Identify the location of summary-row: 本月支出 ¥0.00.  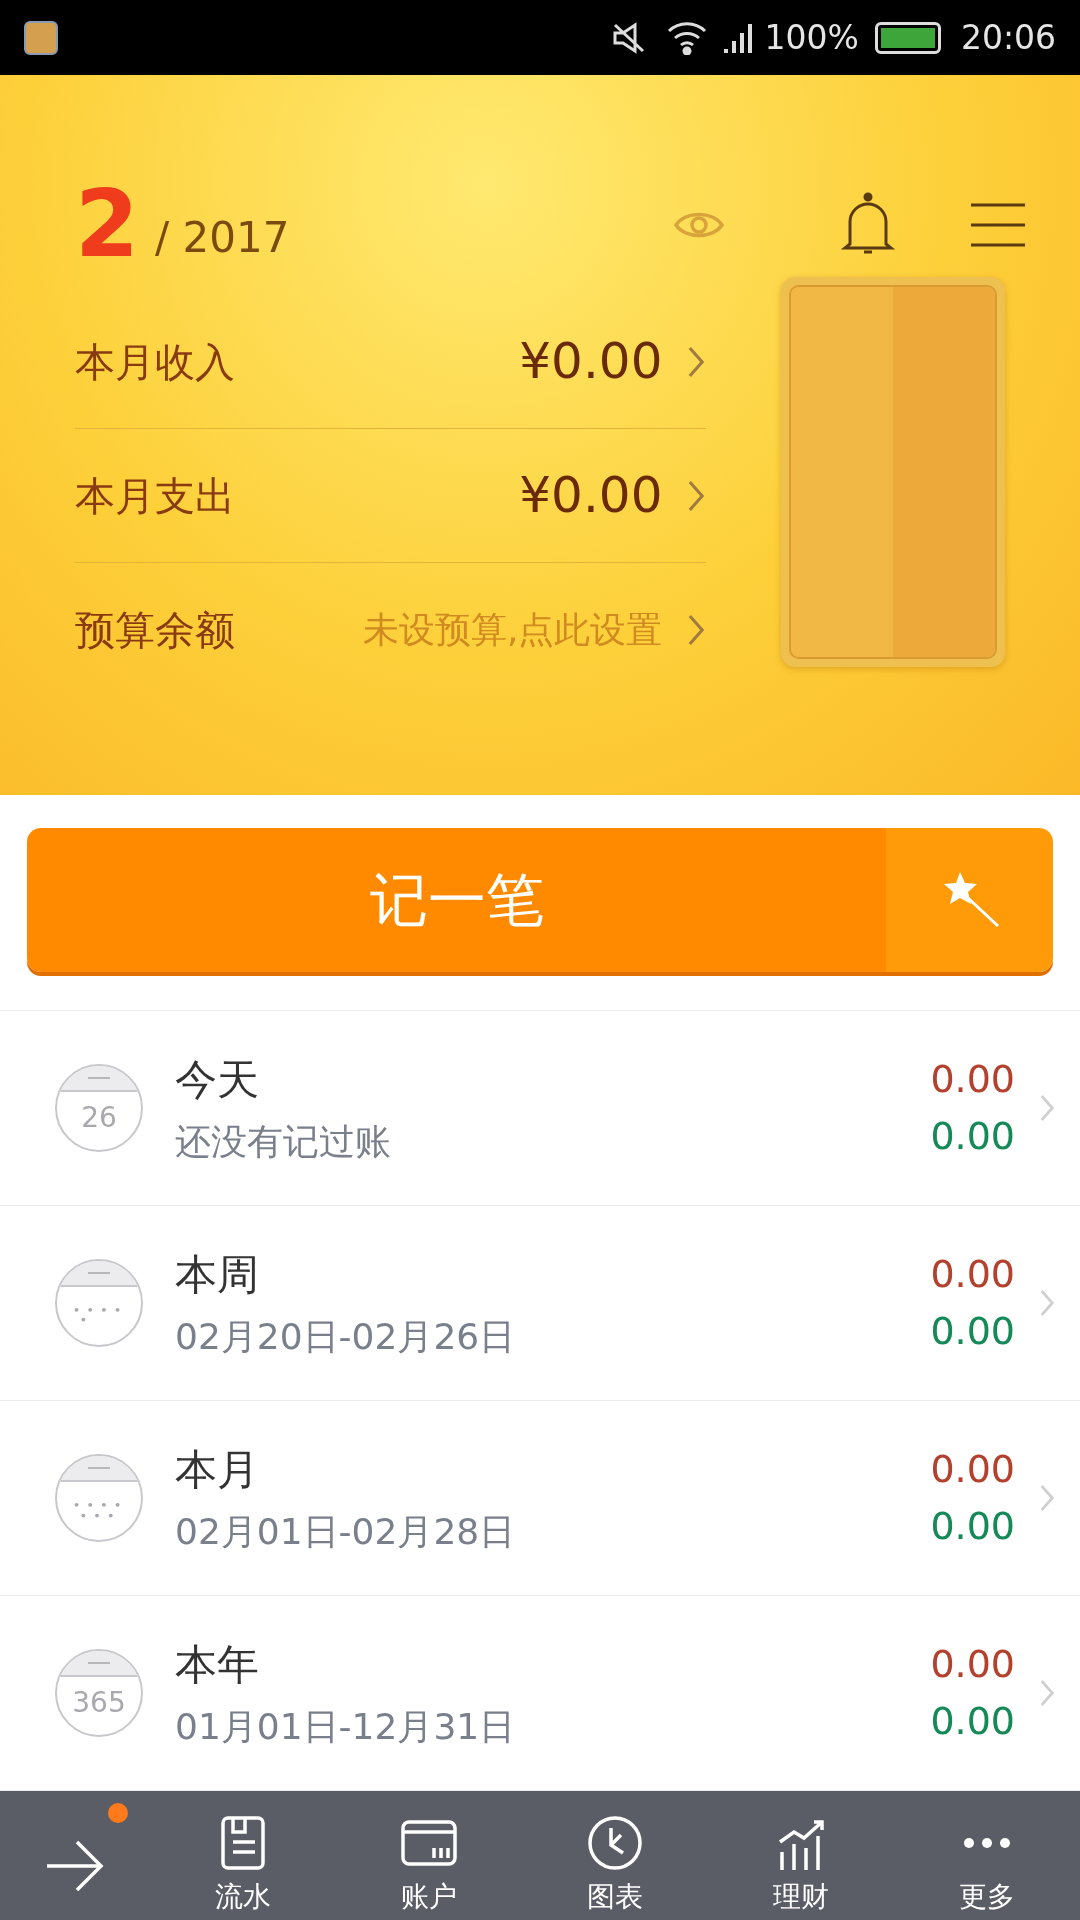
(391, 496).